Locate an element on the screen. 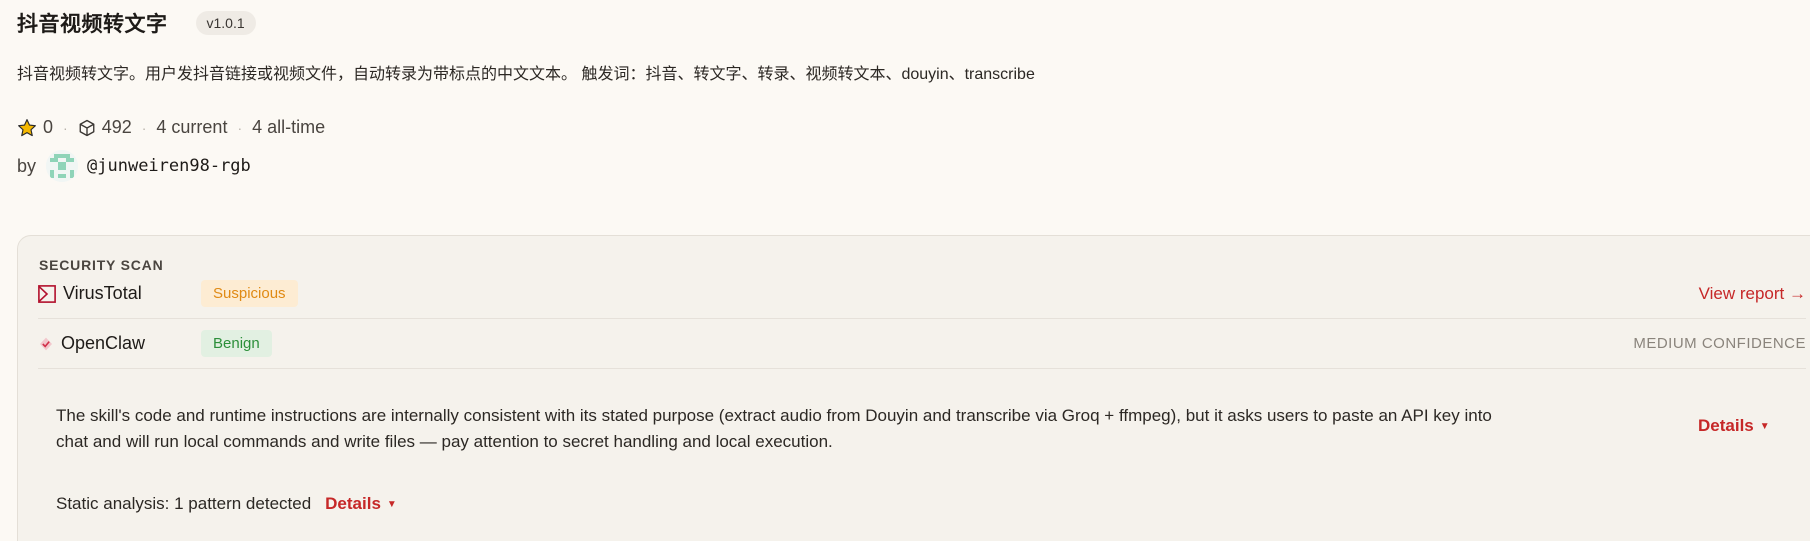  download-count: 492 is located at coordinates (116, 127).